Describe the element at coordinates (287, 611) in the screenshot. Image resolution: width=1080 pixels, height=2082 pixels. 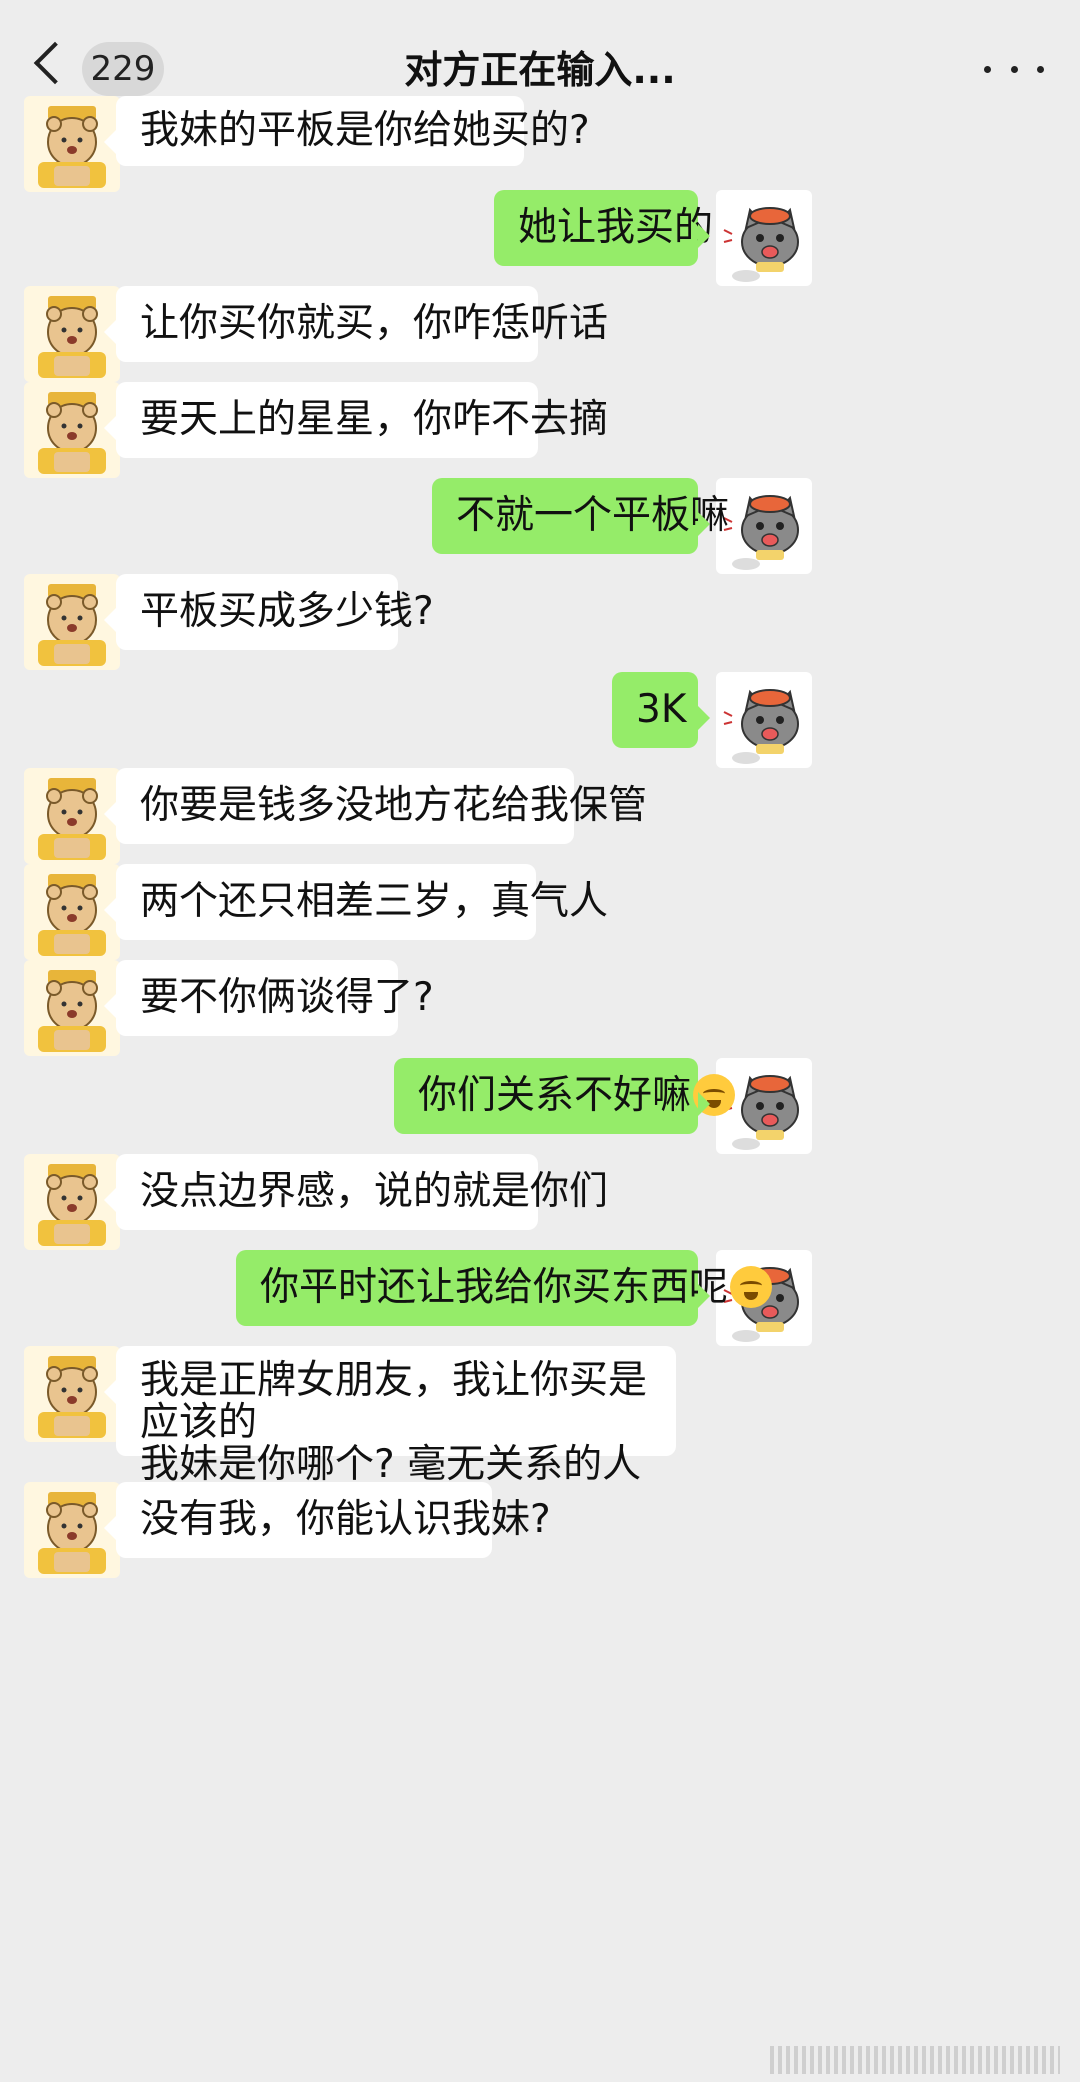
I see `message-text: 平板买成多少钱?` at that location.